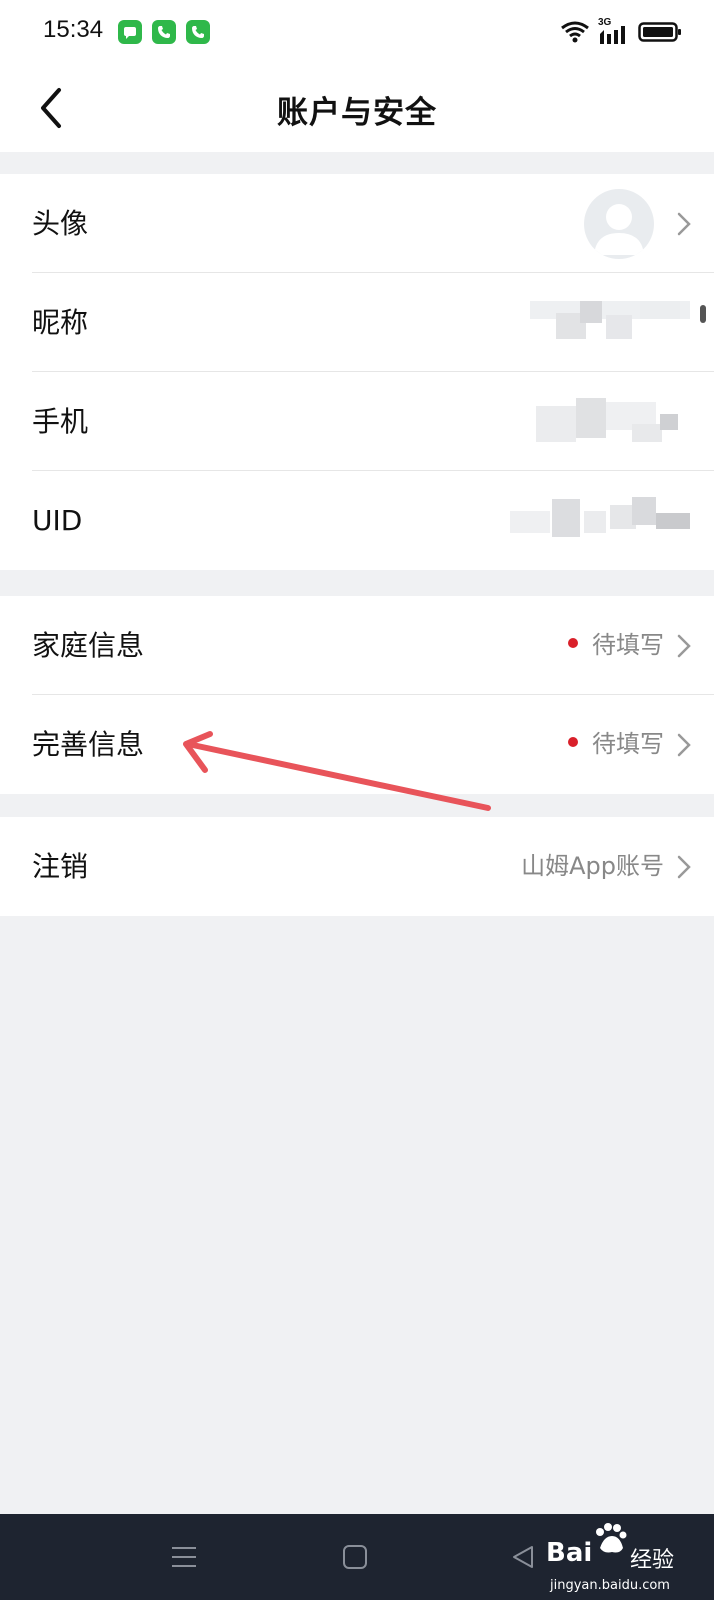 This screenshot has height=1600, width=714. Describe the element at coordinates (592, 866) in the screenshot. I see `deregister-value: 山姆App账号` at that location.